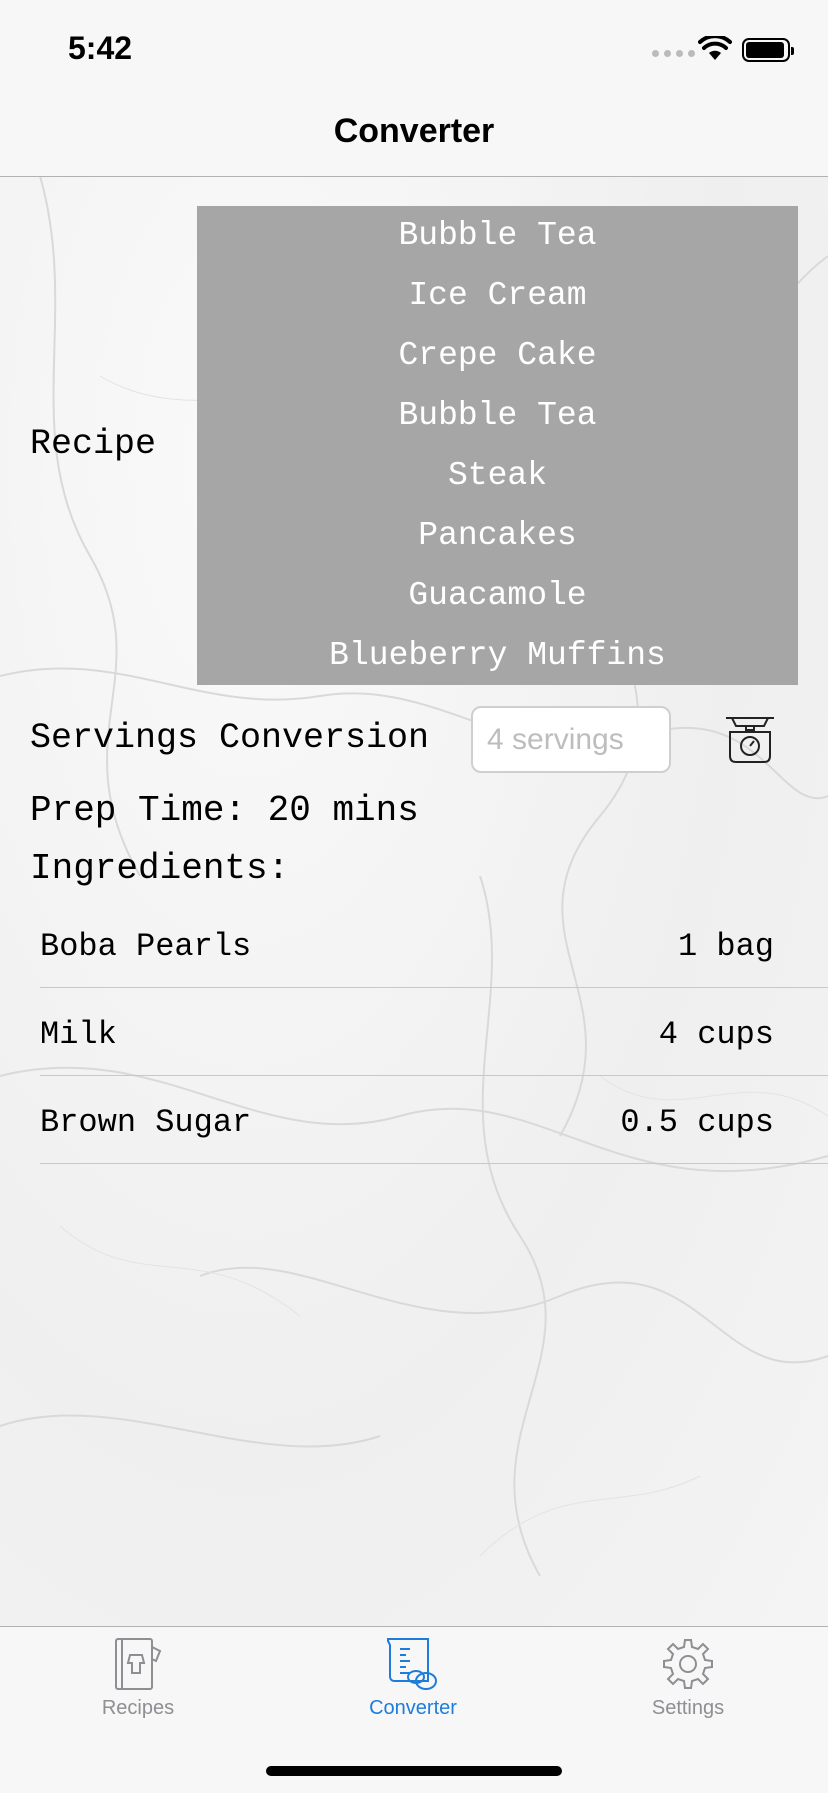  Describe the element at coordinates (673, 53) in the screenshot. I see `cellular-signal-icon` at that location.